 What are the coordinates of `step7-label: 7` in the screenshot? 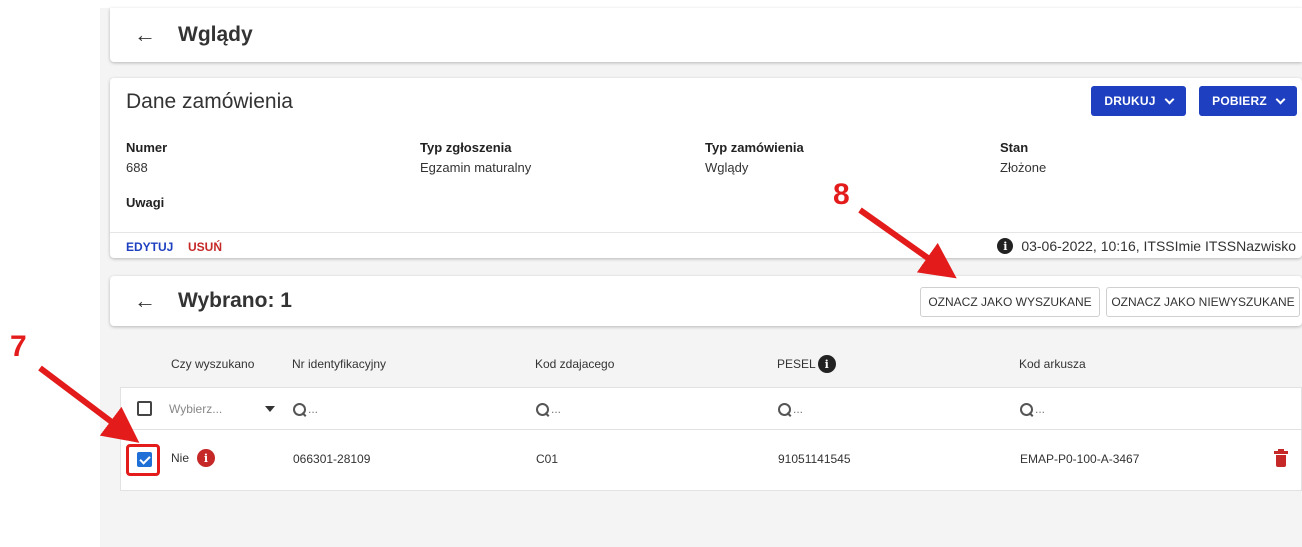 It's located at (18, 346).